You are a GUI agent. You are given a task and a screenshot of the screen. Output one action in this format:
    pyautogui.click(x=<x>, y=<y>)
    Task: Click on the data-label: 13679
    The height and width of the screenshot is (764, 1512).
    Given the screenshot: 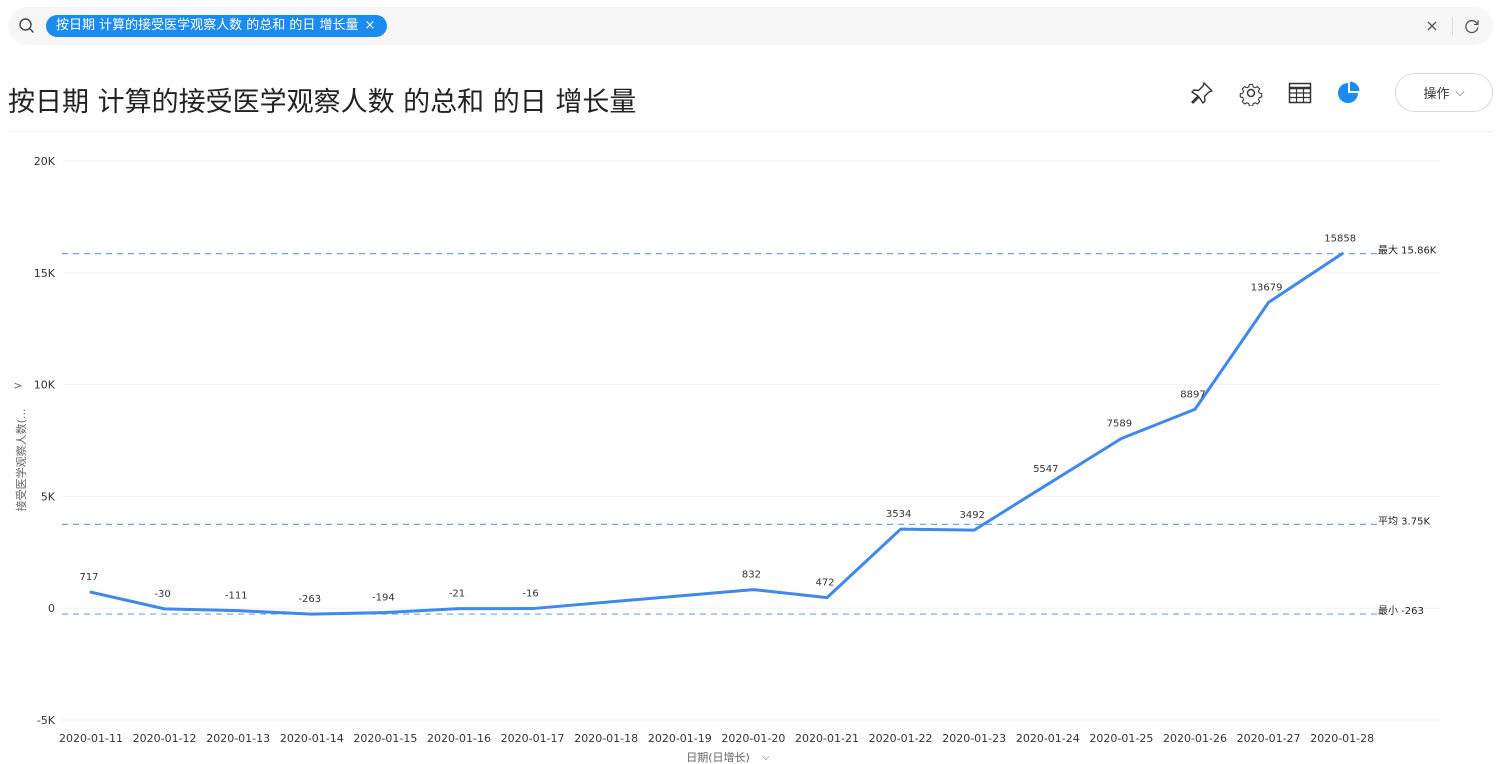 What is the action you would take?
    pyautogui.click(x=1267, y=287)
    